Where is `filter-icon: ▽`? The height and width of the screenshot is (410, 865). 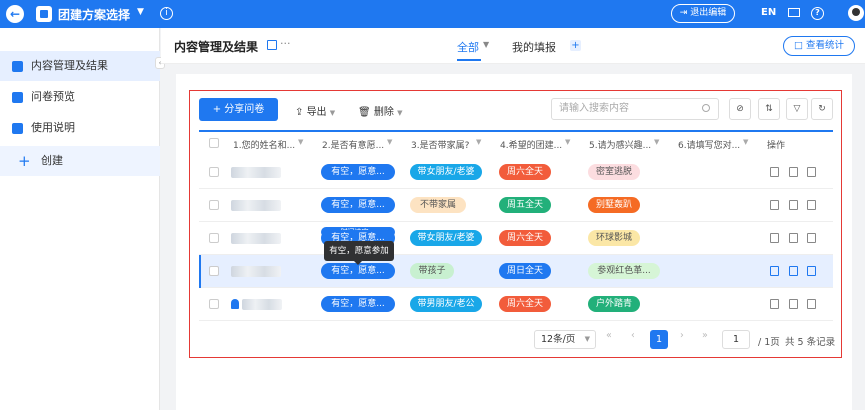 filter-icon: ▽ is located at coordinates (797, 109).